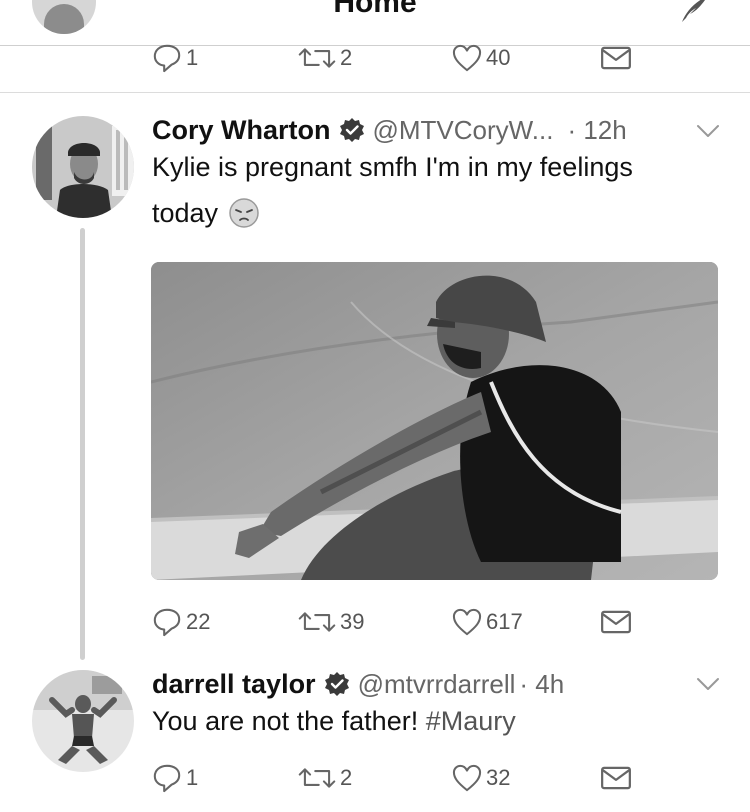 The width and height of the screenshot is (750, 812). Describe the element at coordinates (289, 721) in the screenshot. I see `tweet-text-body: You are not the father!` at that location.